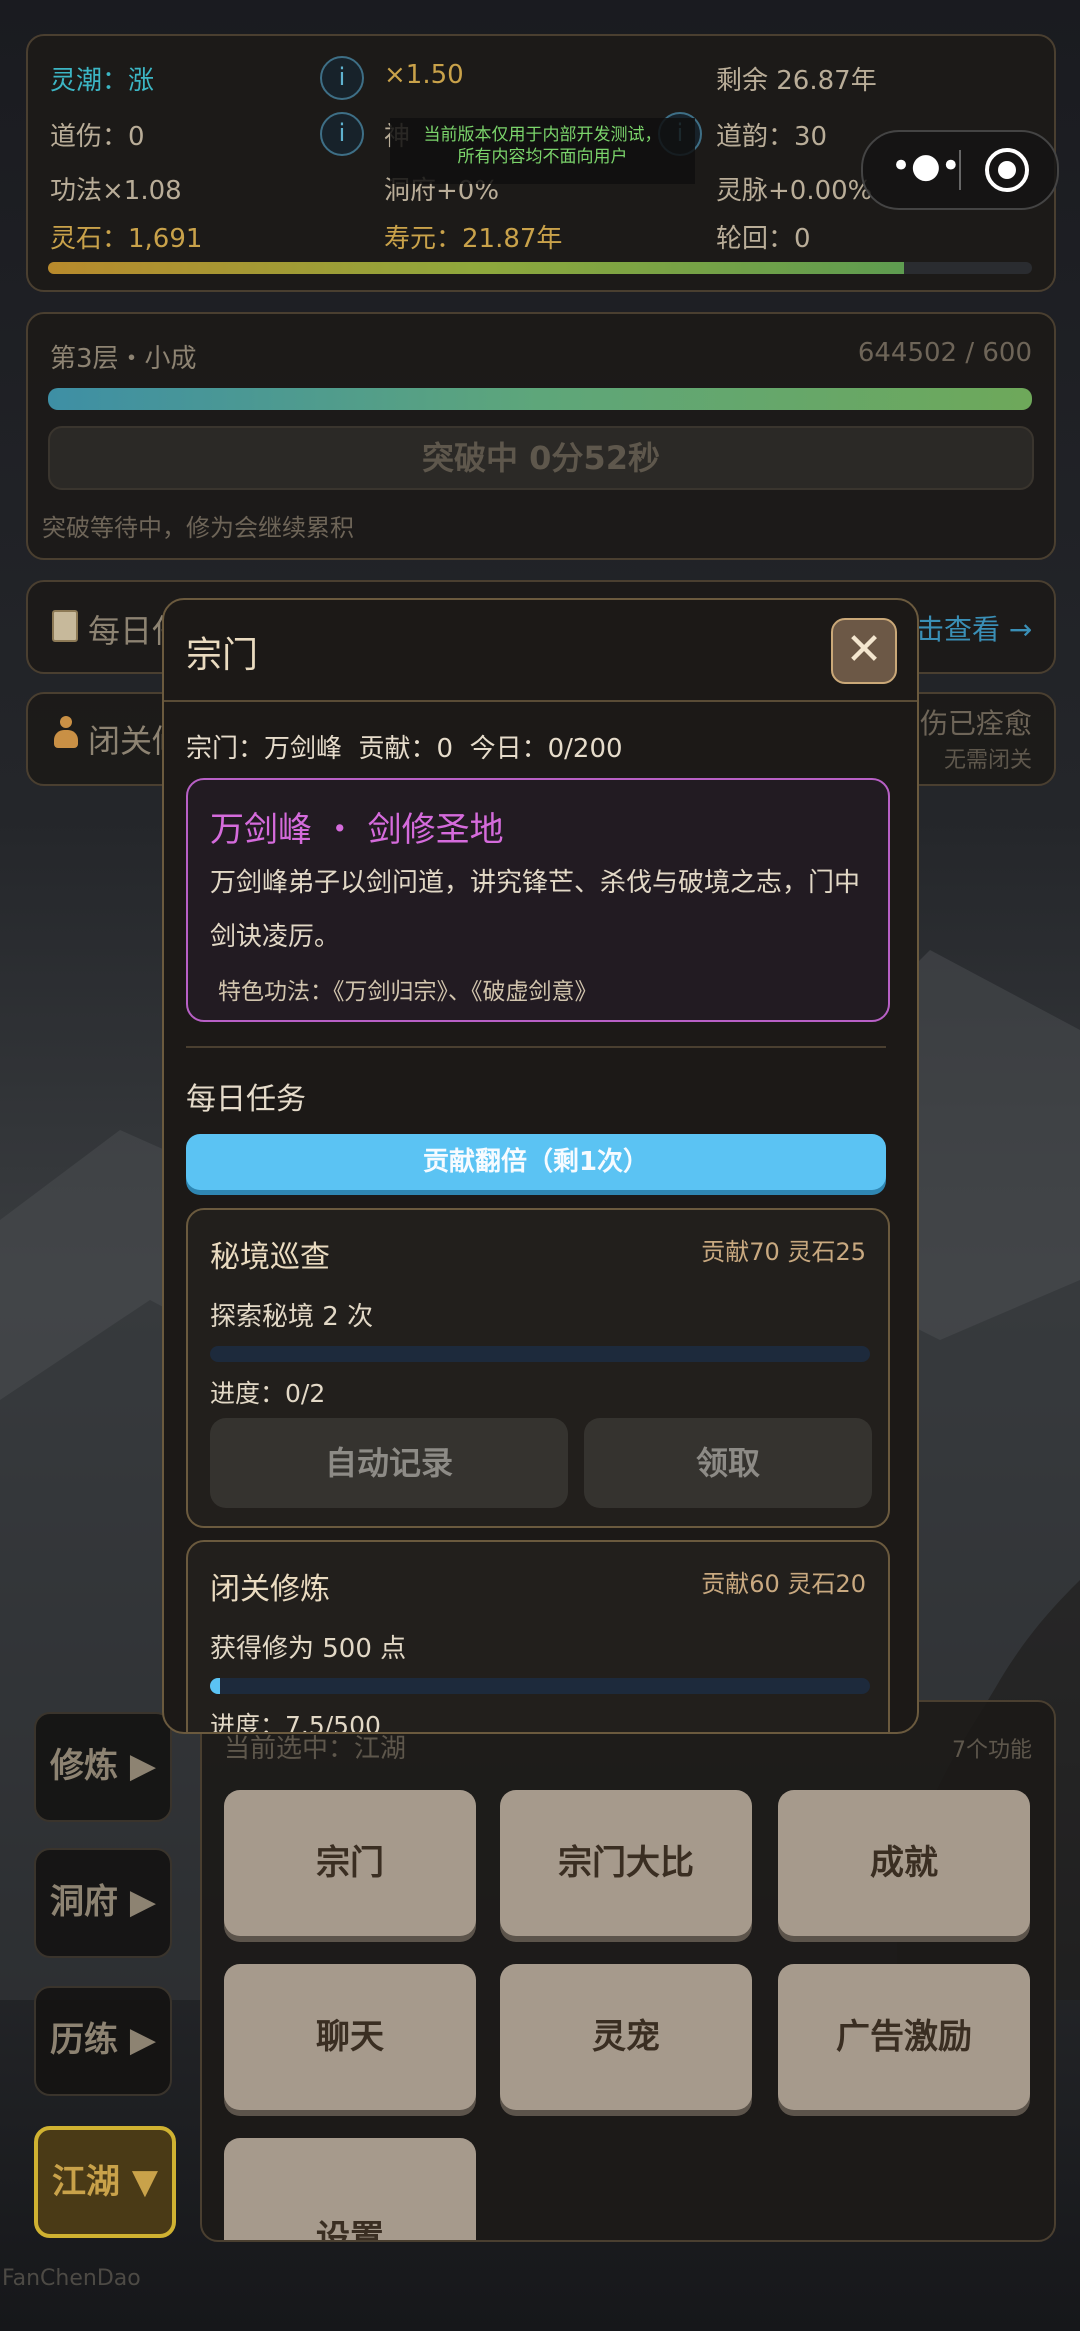 Image resolution: width=1080 pixels, height=2331 pixels. I want to click on double-contribution-button: 贡献翻倍（剩1次）, so click(536, 1162).